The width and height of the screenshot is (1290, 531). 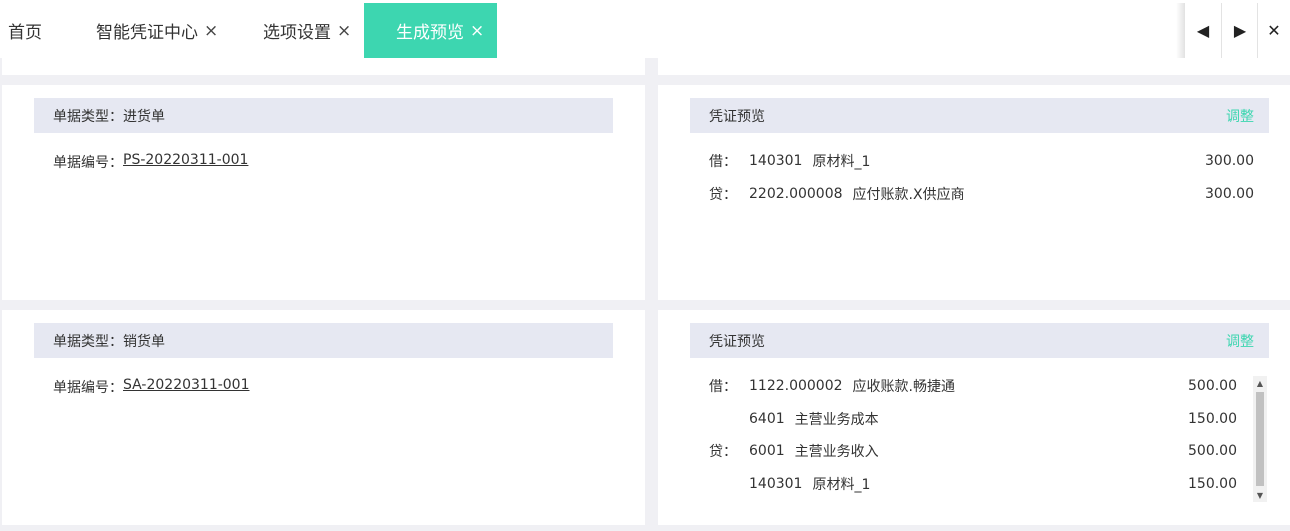 I want to click on tab-scroll-shadow, so click(x=1180, y=30).